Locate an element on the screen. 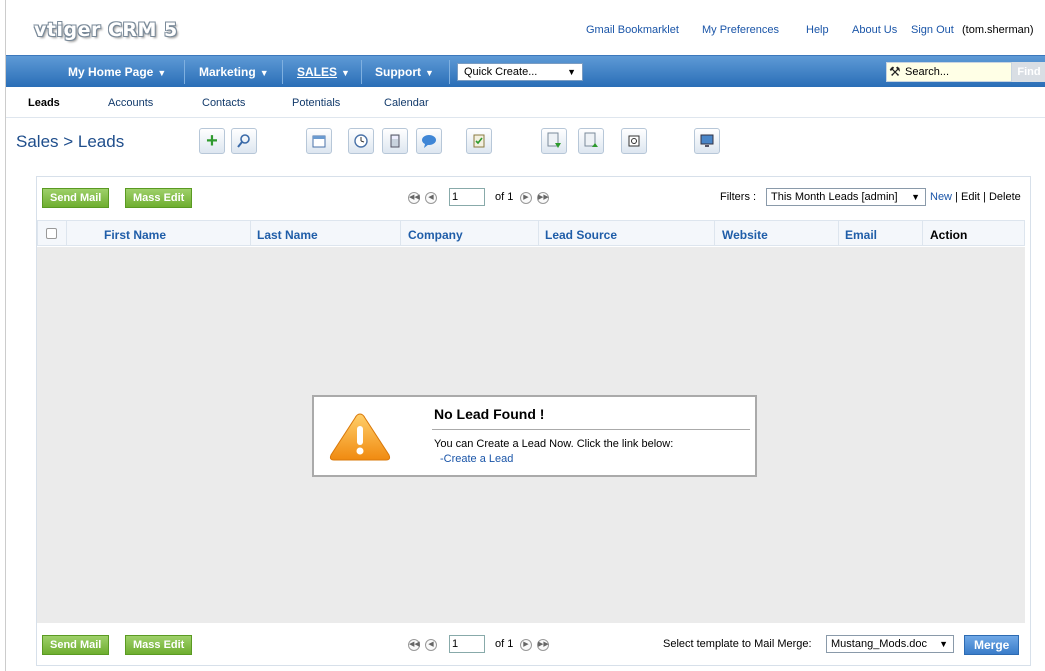  merge-button: Merge is located at coordinates (992, 645).